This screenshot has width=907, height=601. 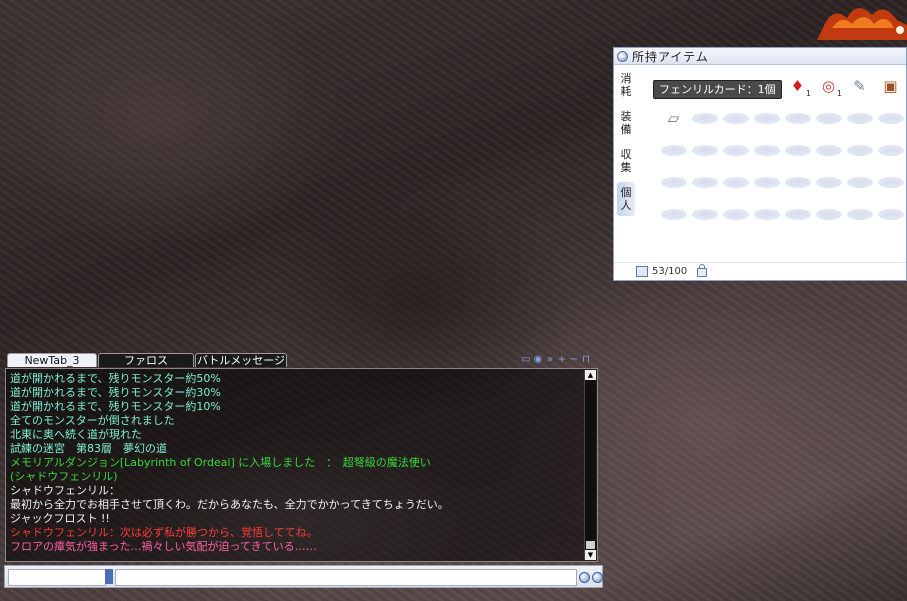 What do you see at coordinates (760, 56) in the screenshot?
I see `inventory-title-bar: 所持アイテム` at bounding box center [760, 56].